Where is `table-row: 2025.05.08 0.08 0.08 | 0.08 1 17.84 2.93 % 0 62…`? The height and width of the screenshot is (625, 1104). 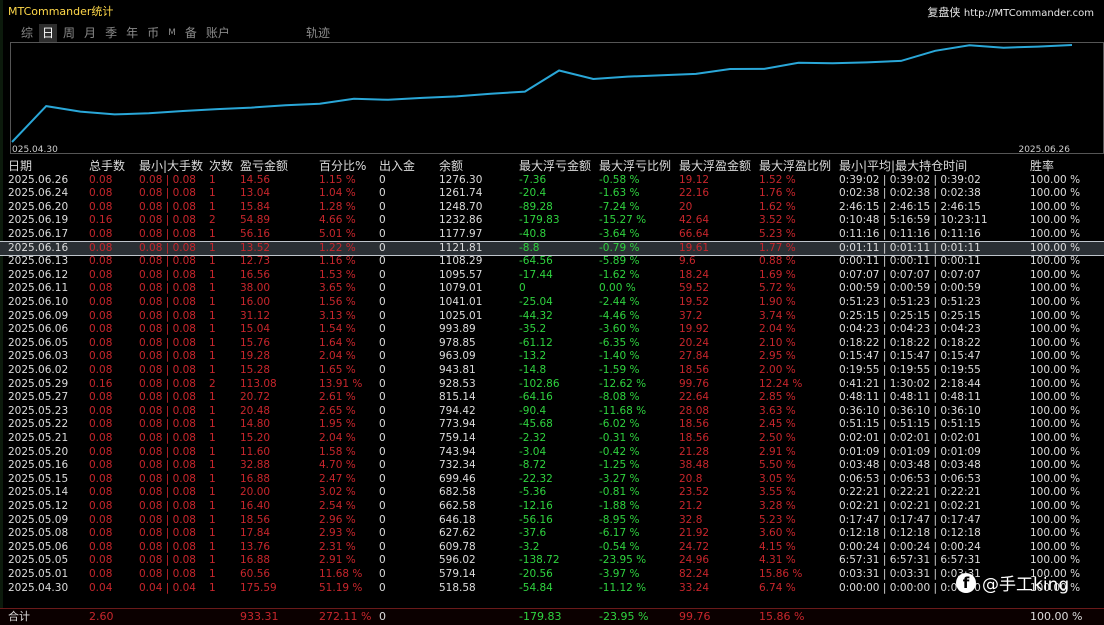
table-row: 2025.05.08 0.08 0.08 | 0.08 1 17.84 2.93 % 0 62… is located at coordinates (552, 534).